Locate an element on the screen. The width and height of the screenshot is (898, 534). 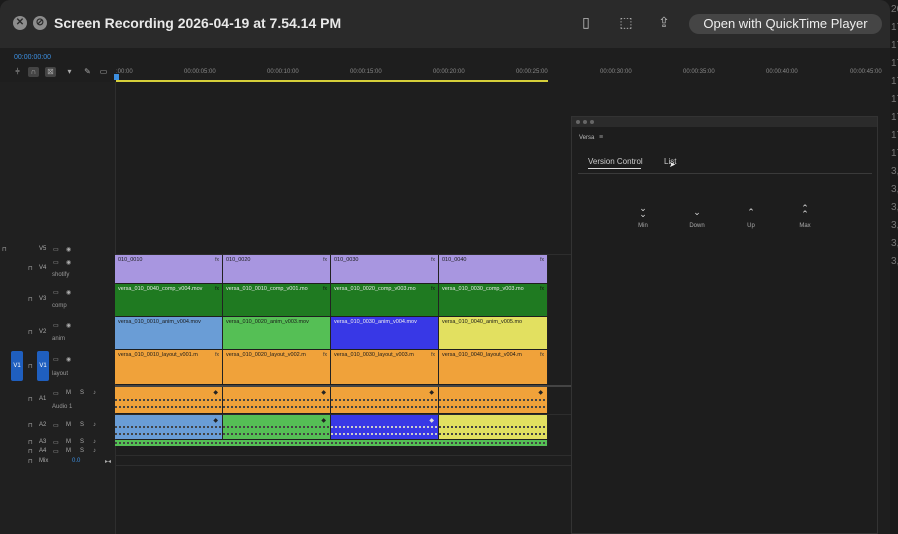
ruler-tick: 00:00:25:00 is located at coordinates (532, 72).